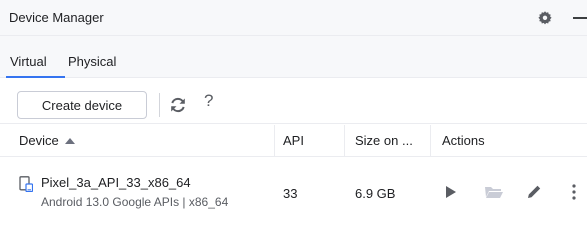 The width and height of the screenshot is (587, 244). What do you see at coordinates (375, 193) in the screenshot?
I see `device-size: 6.9 GB` at bounding box center [375, 193].